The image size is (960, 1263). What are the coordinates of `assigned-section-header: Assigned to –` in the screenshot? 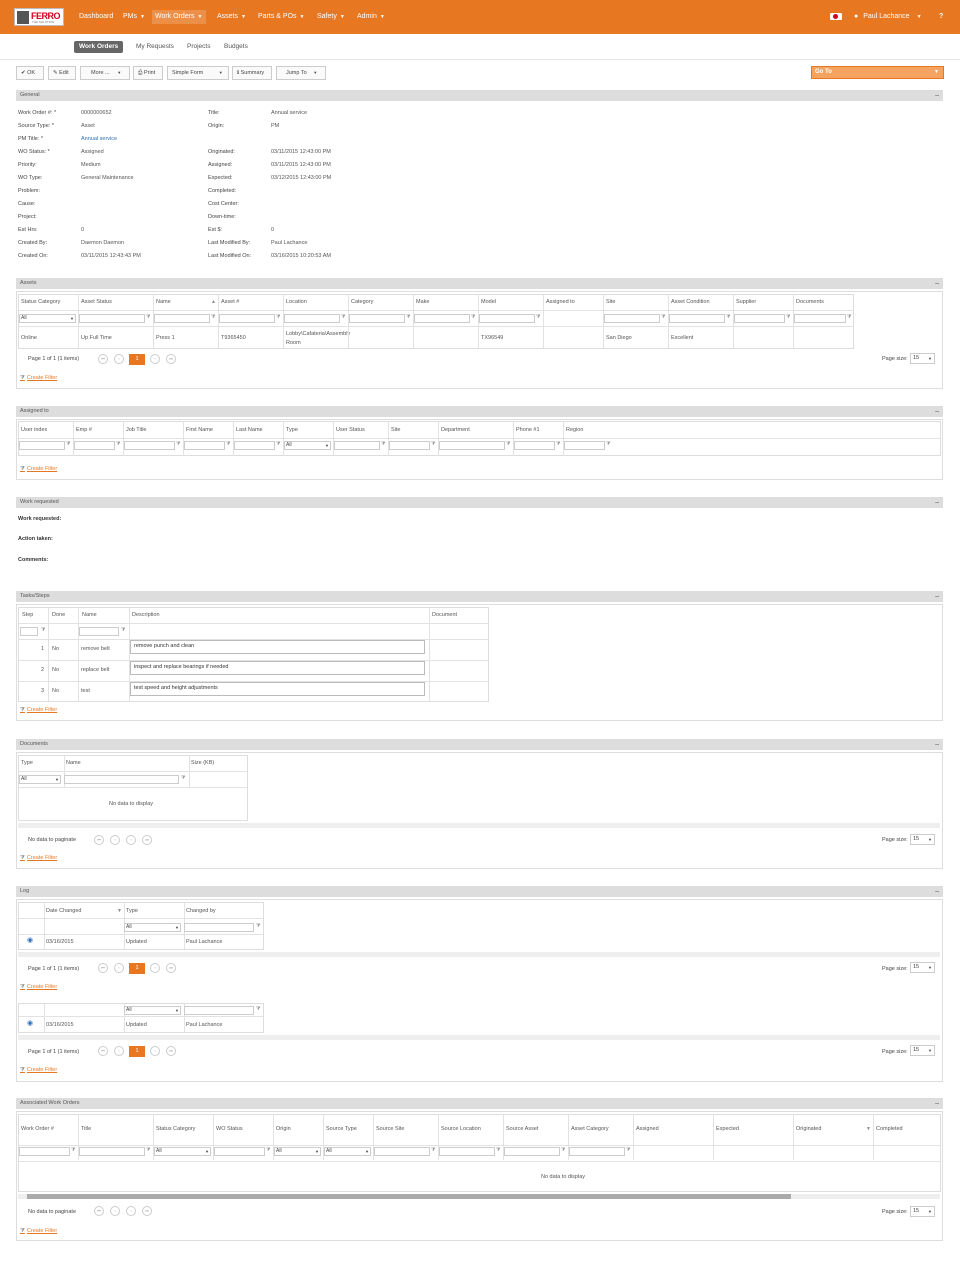 It's located at (479, 411).